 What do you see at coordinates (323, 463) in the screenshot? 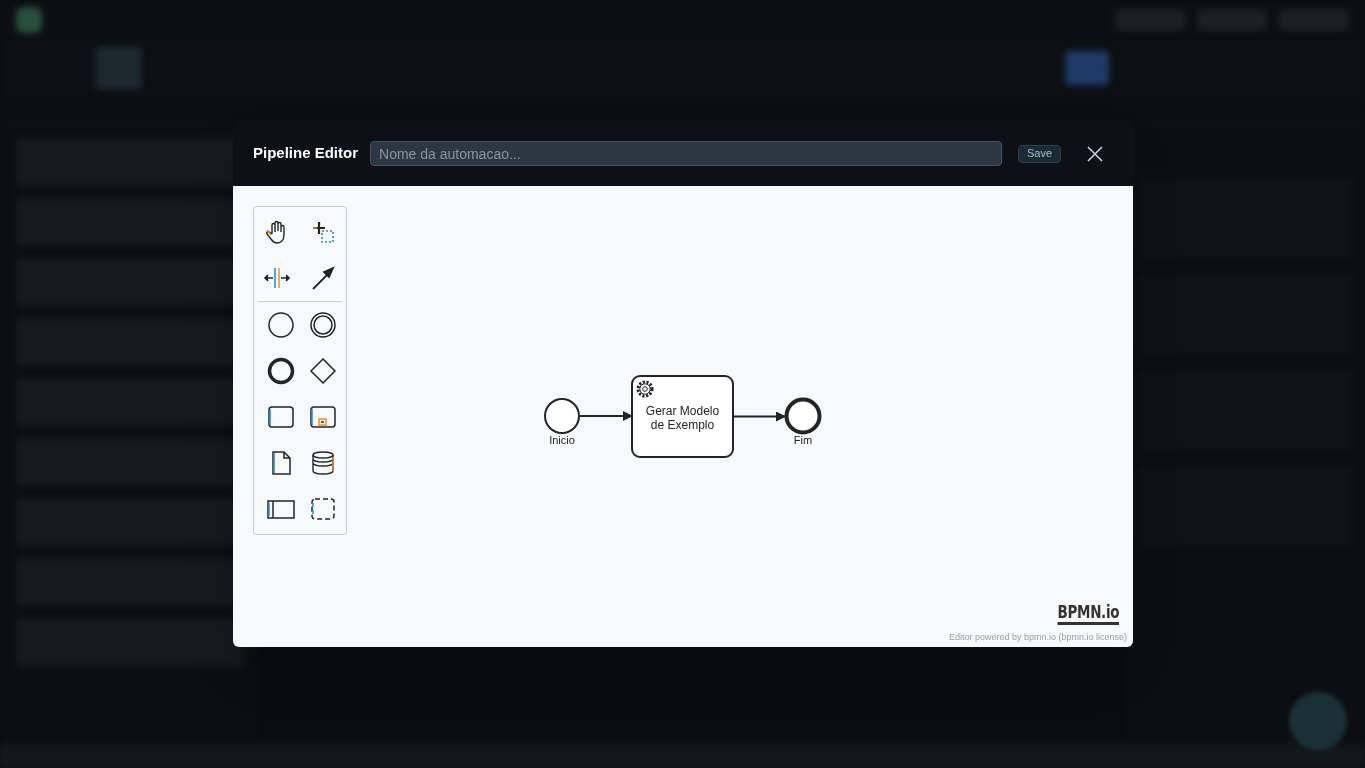
I see `data-store-icon` at bounding box center [323, 463].